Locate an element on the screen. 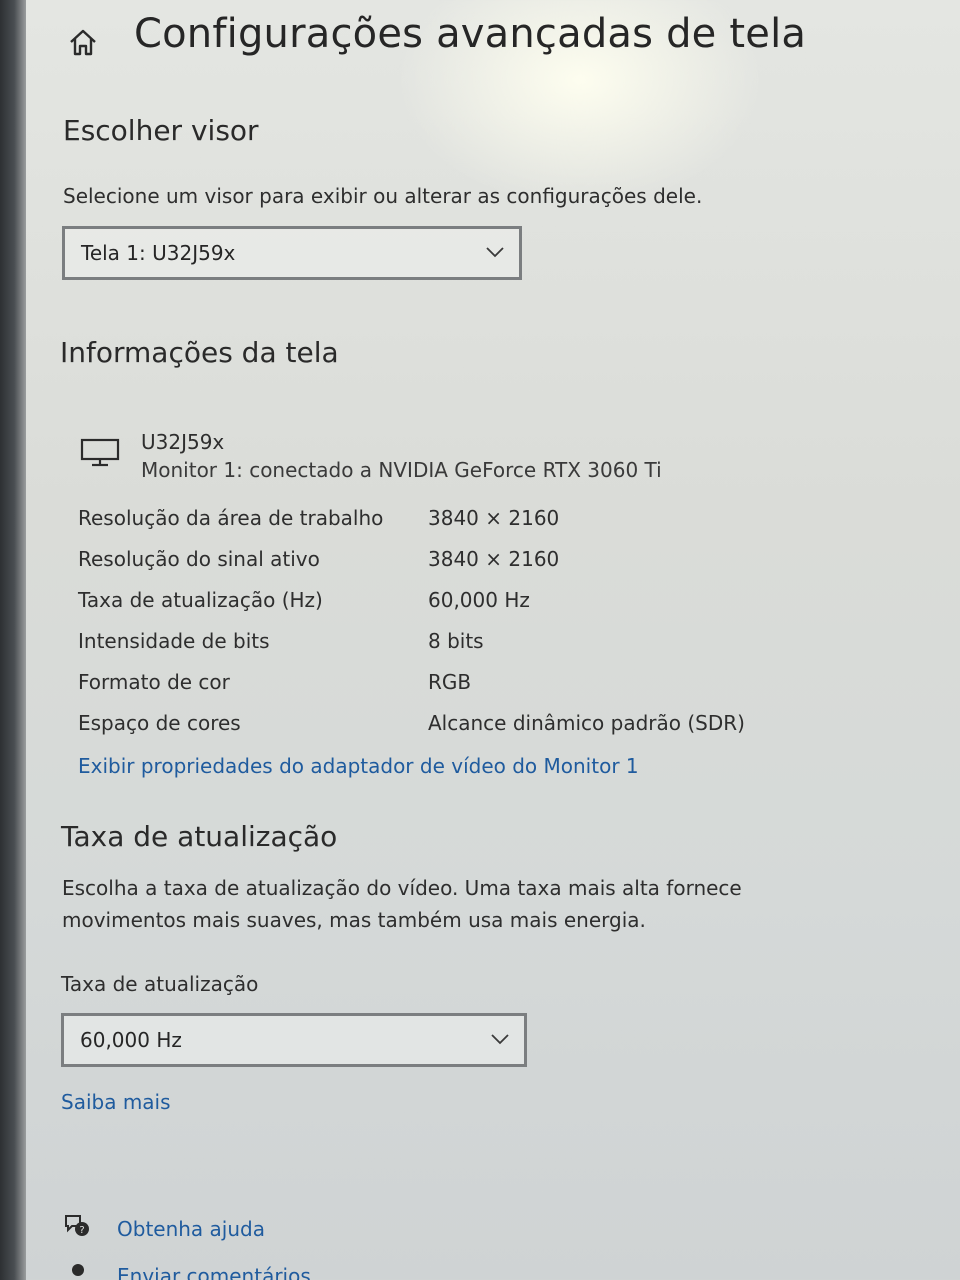  info-value: RGB is located at coordinates (450, 682).